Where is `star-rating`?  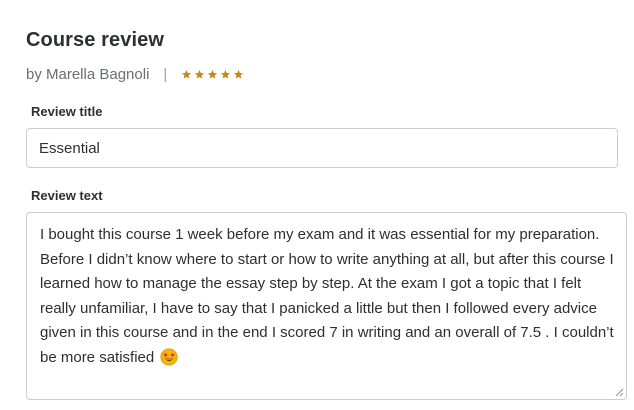 star-rating is located at coordinates (212, 74).